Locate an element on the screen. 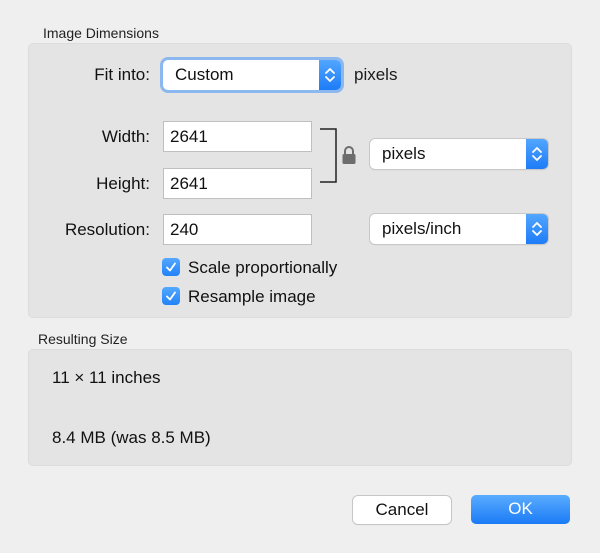 This screenshot has height=553, width=600. resolution-unit-value: pixels/inch is located at coordinates (422, 228).